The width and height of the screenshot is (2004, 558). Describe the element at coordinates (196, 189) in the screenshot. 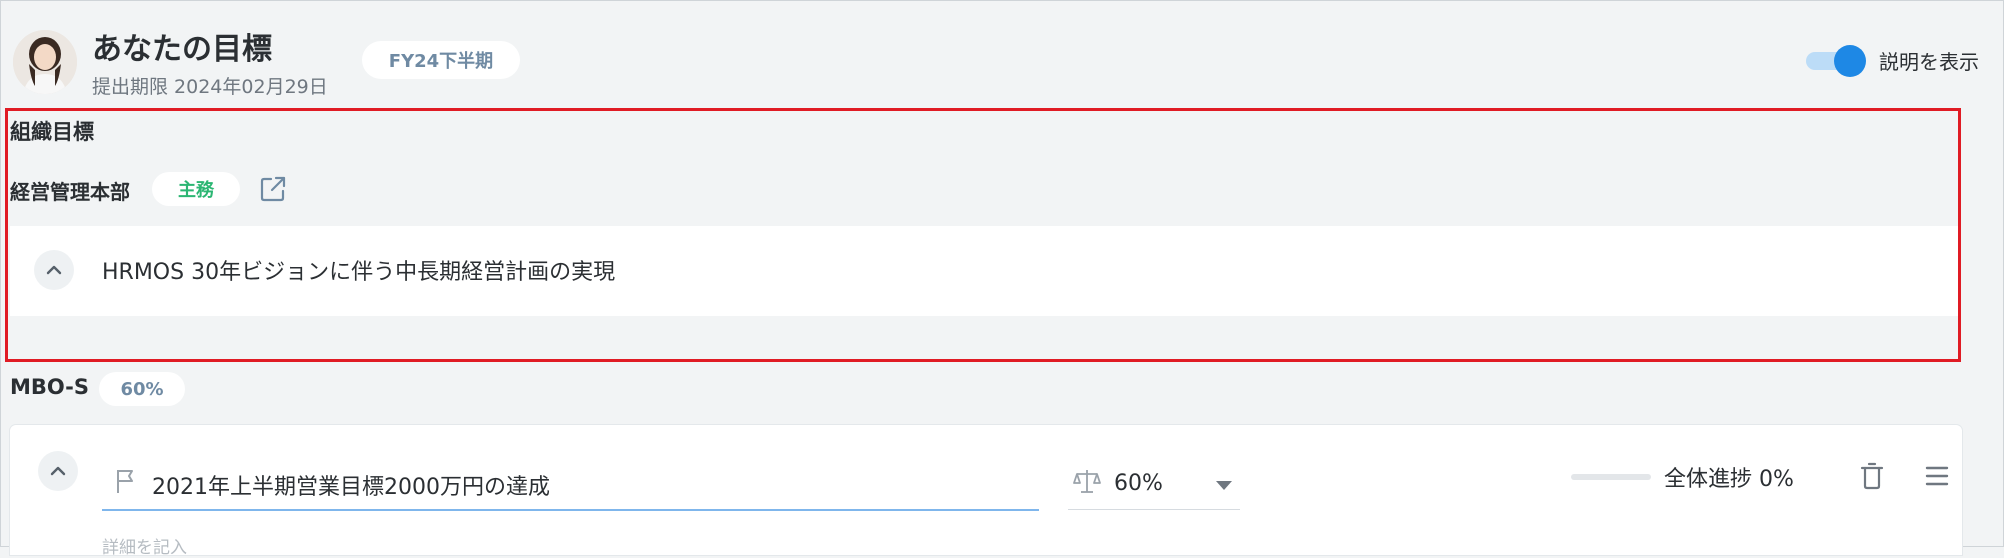

I see `role-badge: 主務` at that location.